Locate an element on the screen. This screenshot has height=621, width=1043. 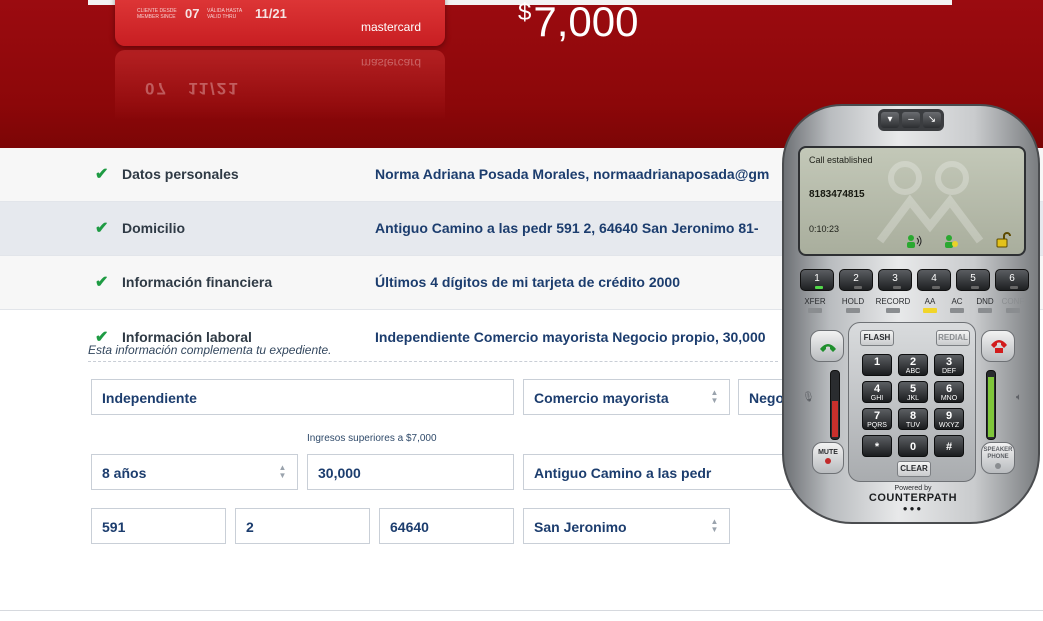
key-5: 5 JKL is located at coordinates (913, 392).